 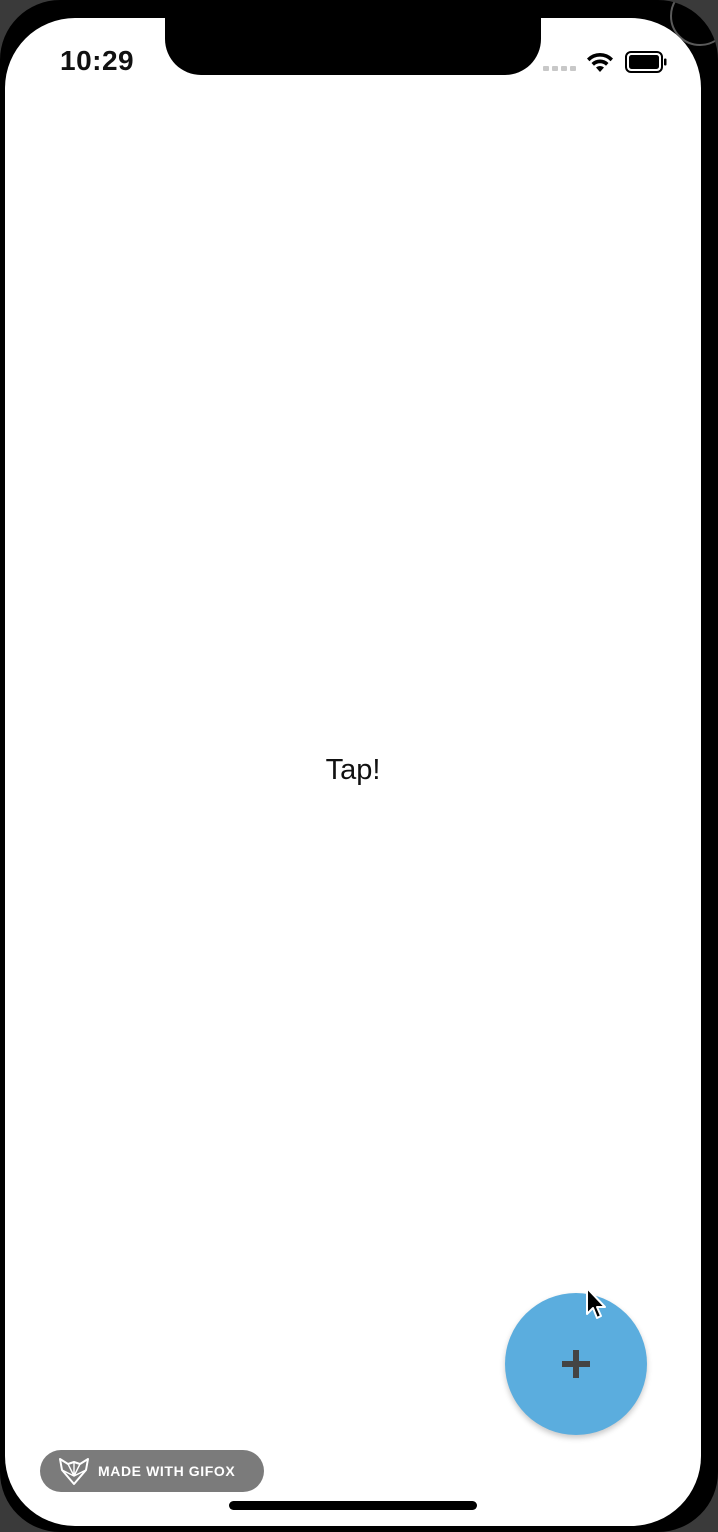 I want to click on tap-label: Tap!, so click(x=353, y=770).